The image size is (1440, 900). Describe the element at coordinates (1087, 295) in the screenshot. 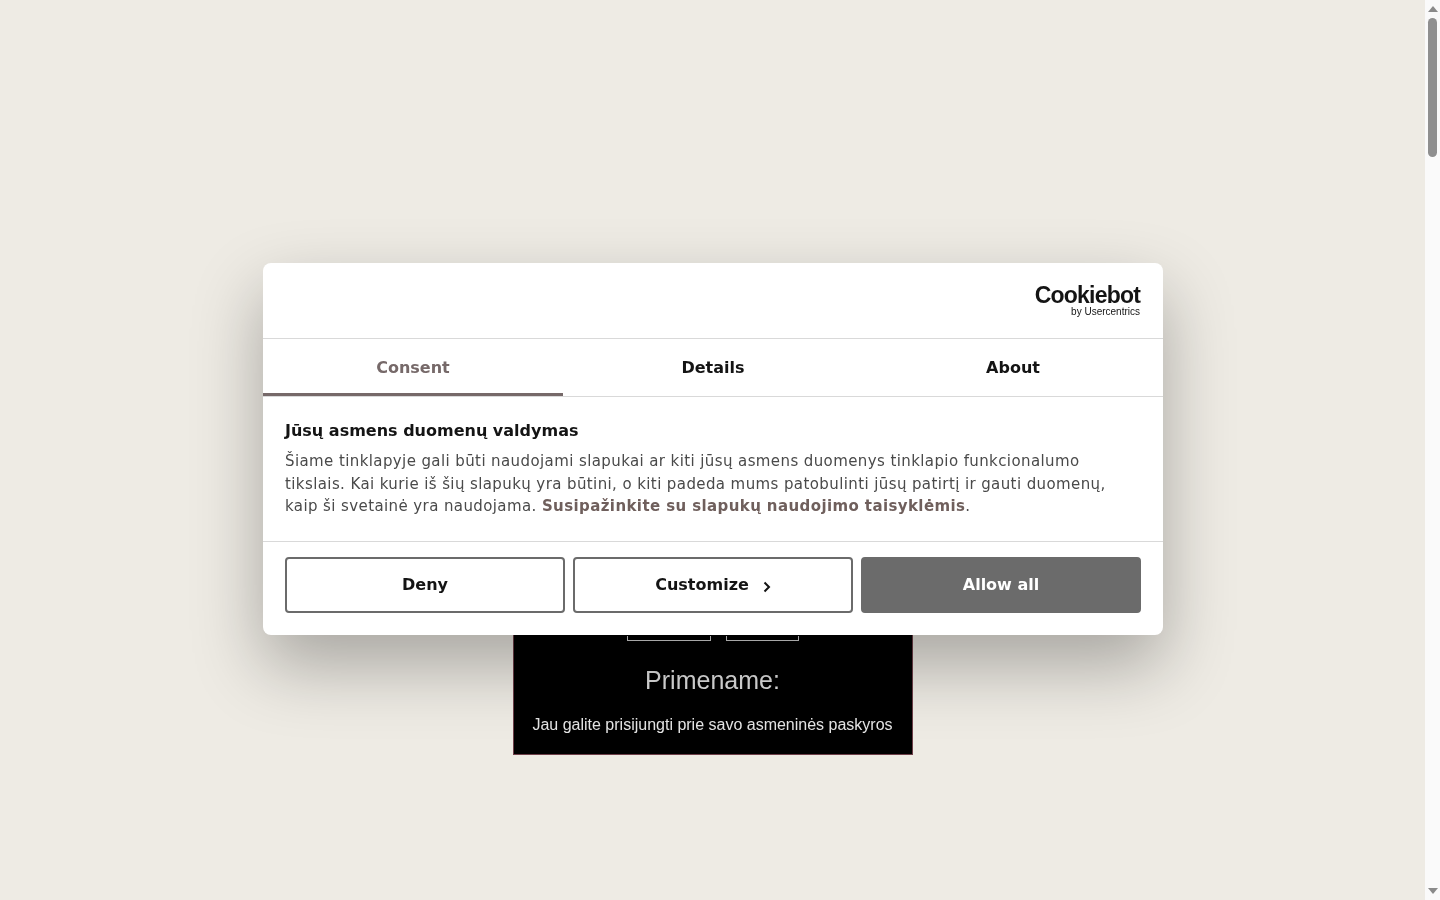

I see `logo-wordmark: Cookiebot` at that location.